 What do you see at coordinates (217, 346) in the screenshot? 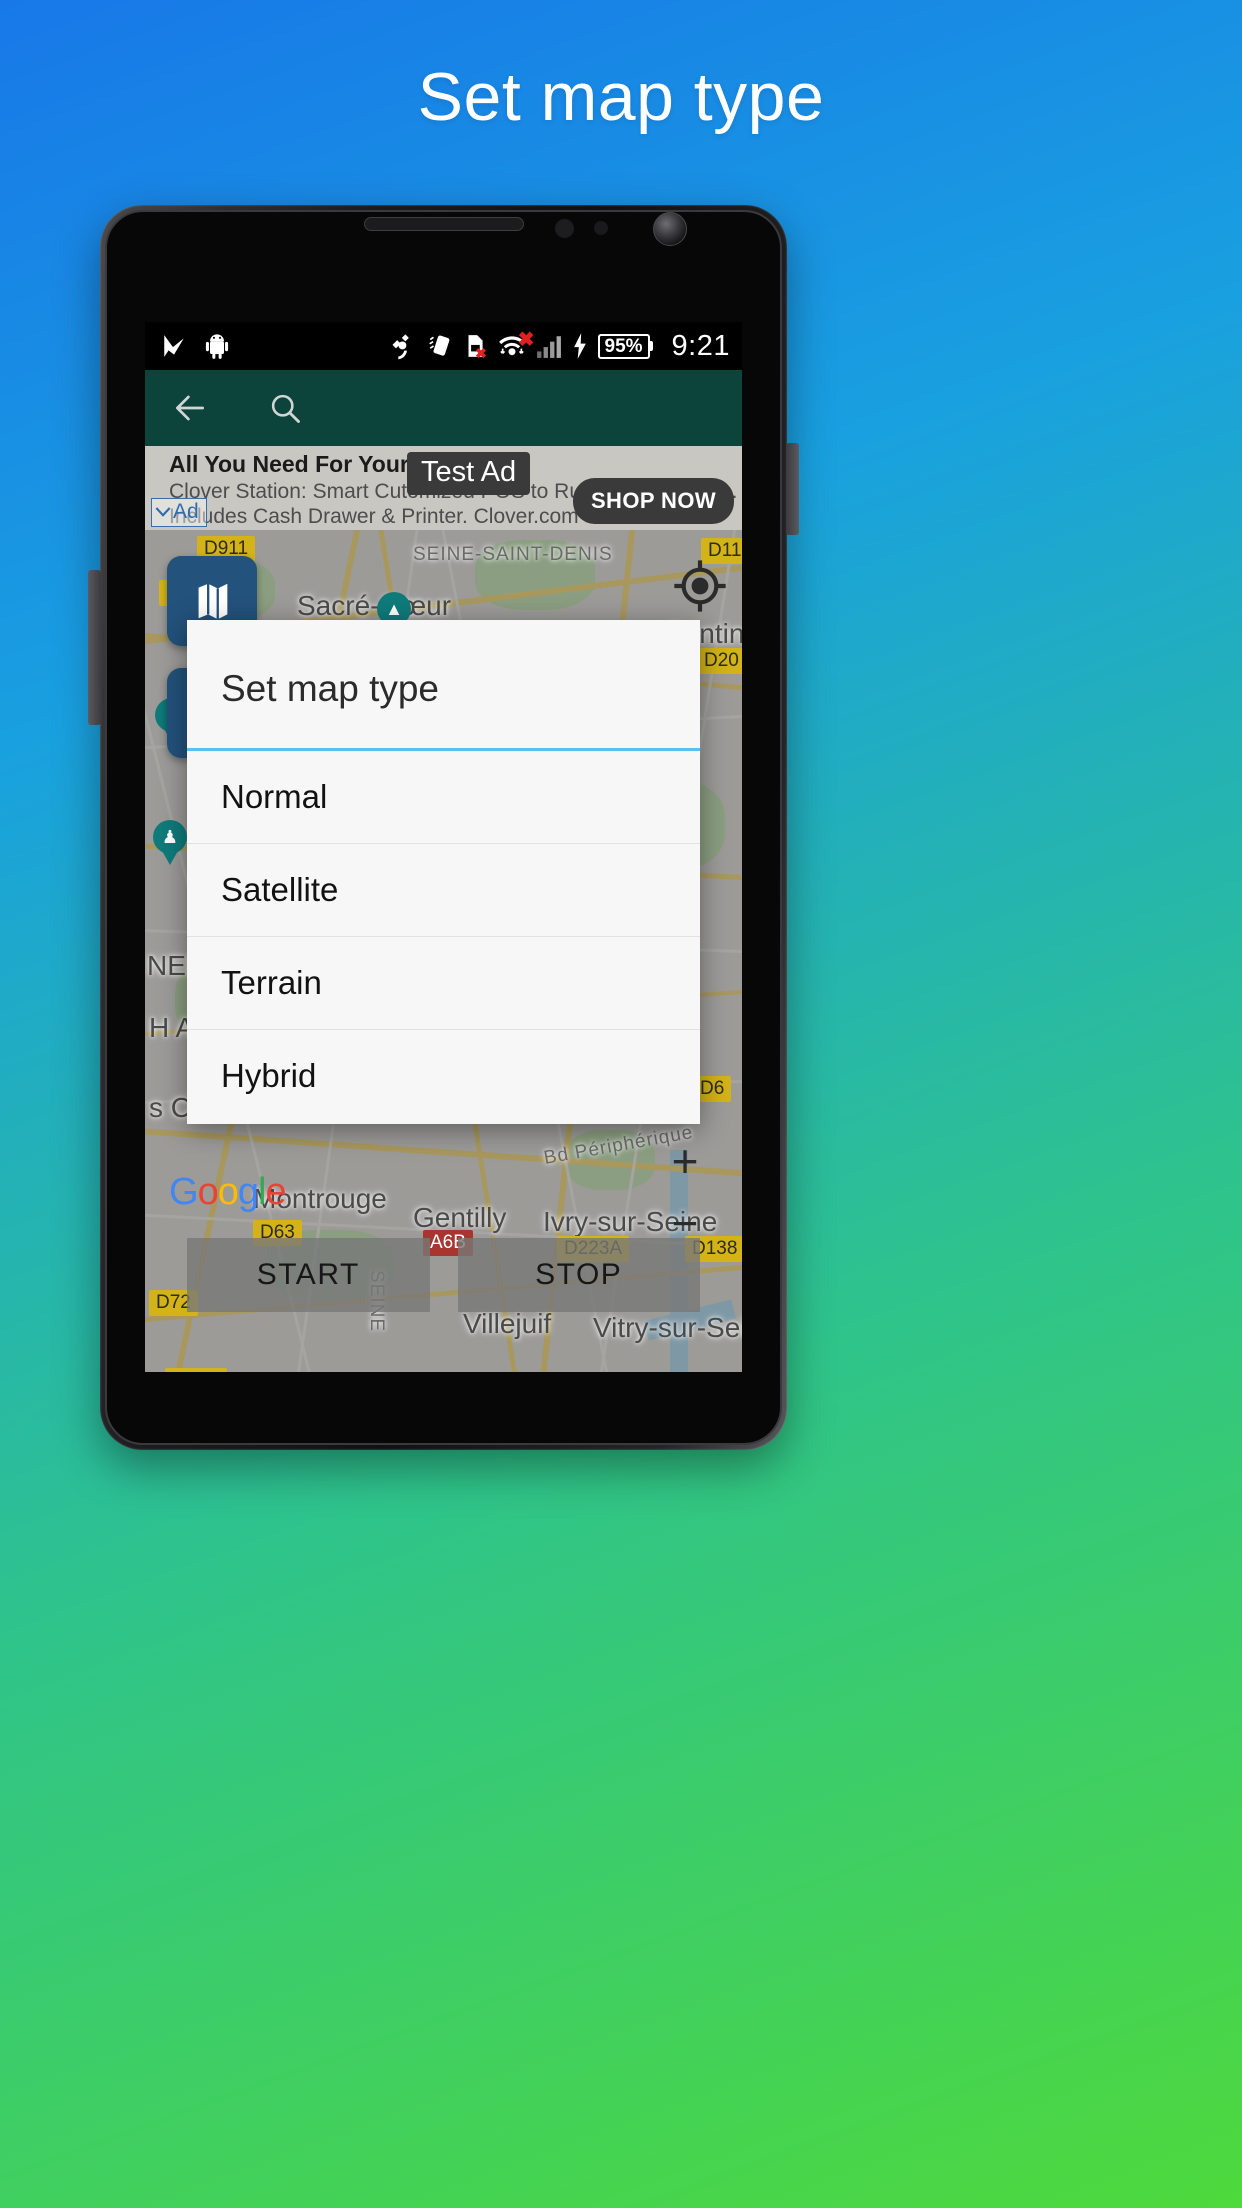
I see `android-robot-icon` at bounding box center [217, 346].